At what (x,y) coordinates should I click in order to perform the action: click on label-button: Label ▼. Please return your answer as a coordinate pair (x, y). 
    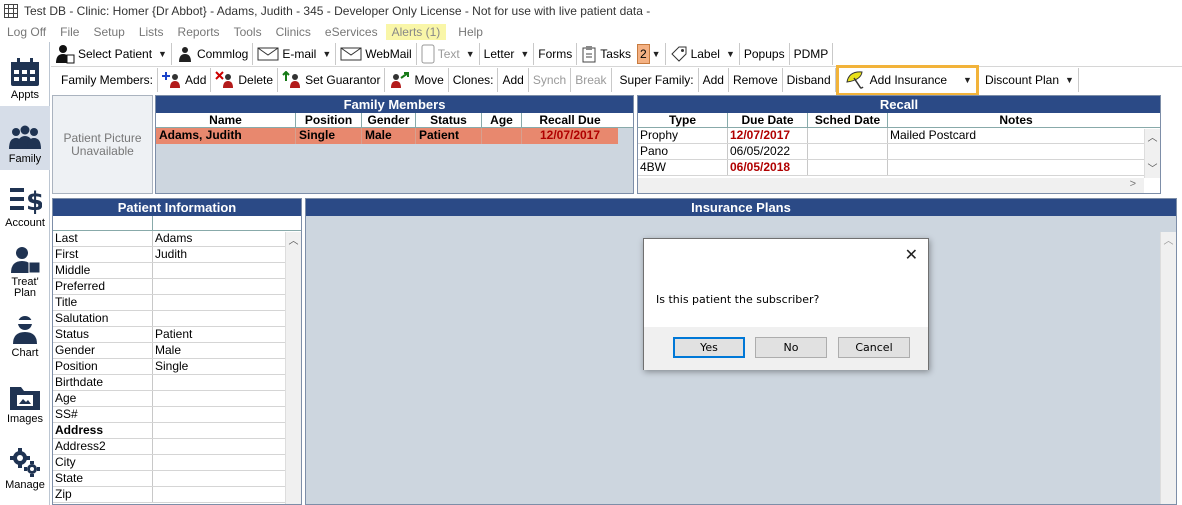
    Looking at the image, I should click on (703, 54).